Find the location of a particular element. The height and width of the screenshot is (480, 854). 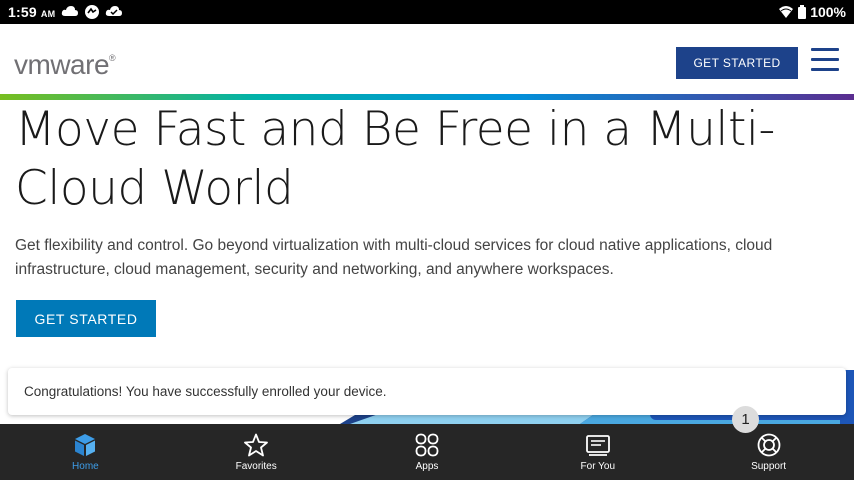

cube-icon is located at coordinates (85, 445).